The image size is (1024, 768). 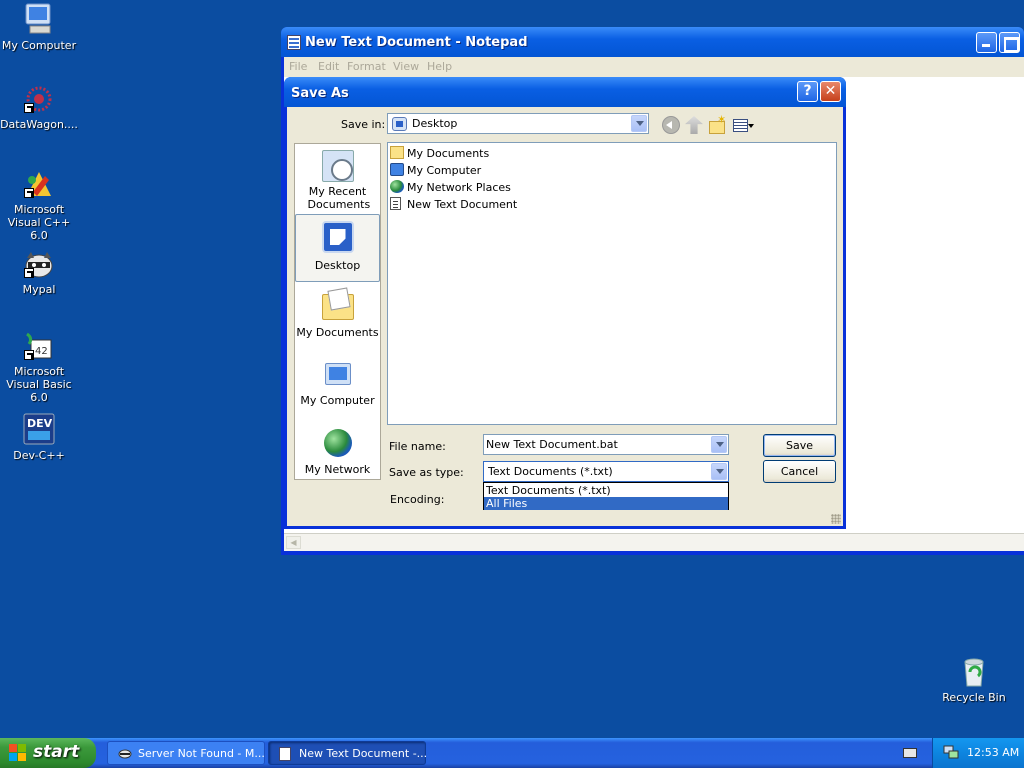 I want to click on views-menu-icon, so click(x=744, y=125).